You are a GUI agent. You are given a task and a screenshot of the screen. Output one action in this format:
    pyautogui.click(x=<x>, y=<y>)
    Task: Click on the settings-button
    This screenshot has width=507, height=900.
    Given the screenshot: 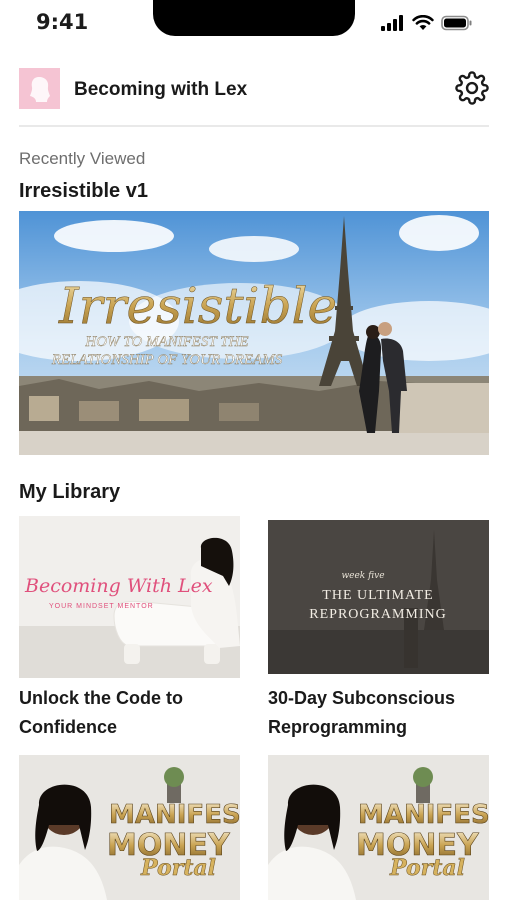 What is the action you would take?
    pyautogui.click(x=472, y=88)
    